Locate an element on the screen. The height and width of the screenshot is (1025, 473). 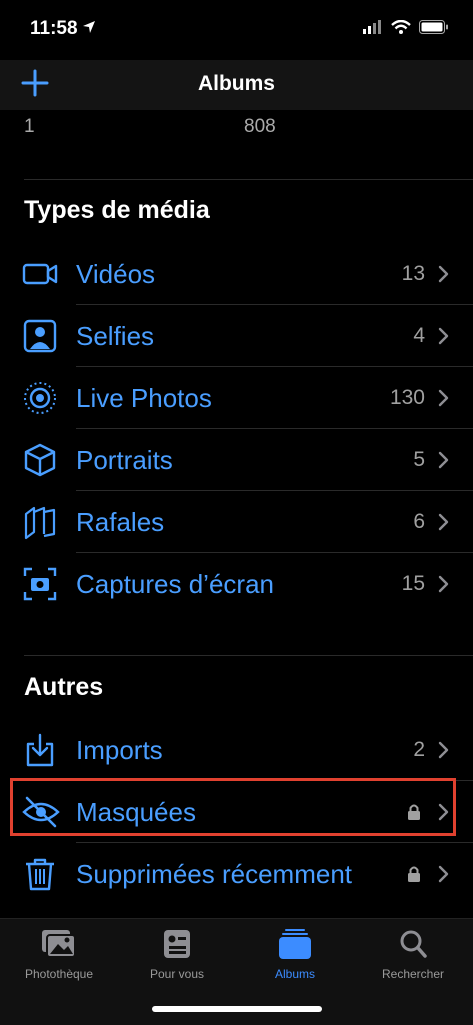
list-item-label: Rafales is located at coordinates (120, 522).